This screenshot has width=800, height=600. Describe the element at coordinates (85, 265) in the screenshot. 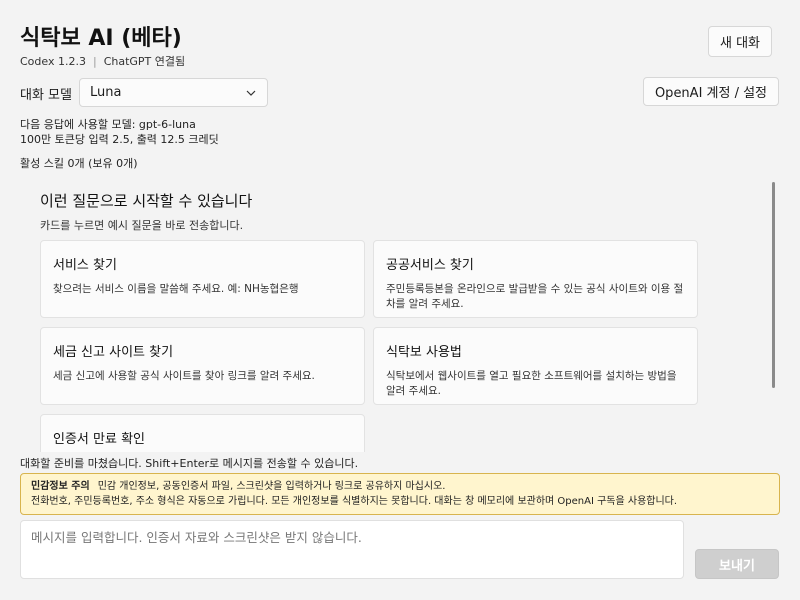

I see `card-title: 서비스 찾기` at that location.